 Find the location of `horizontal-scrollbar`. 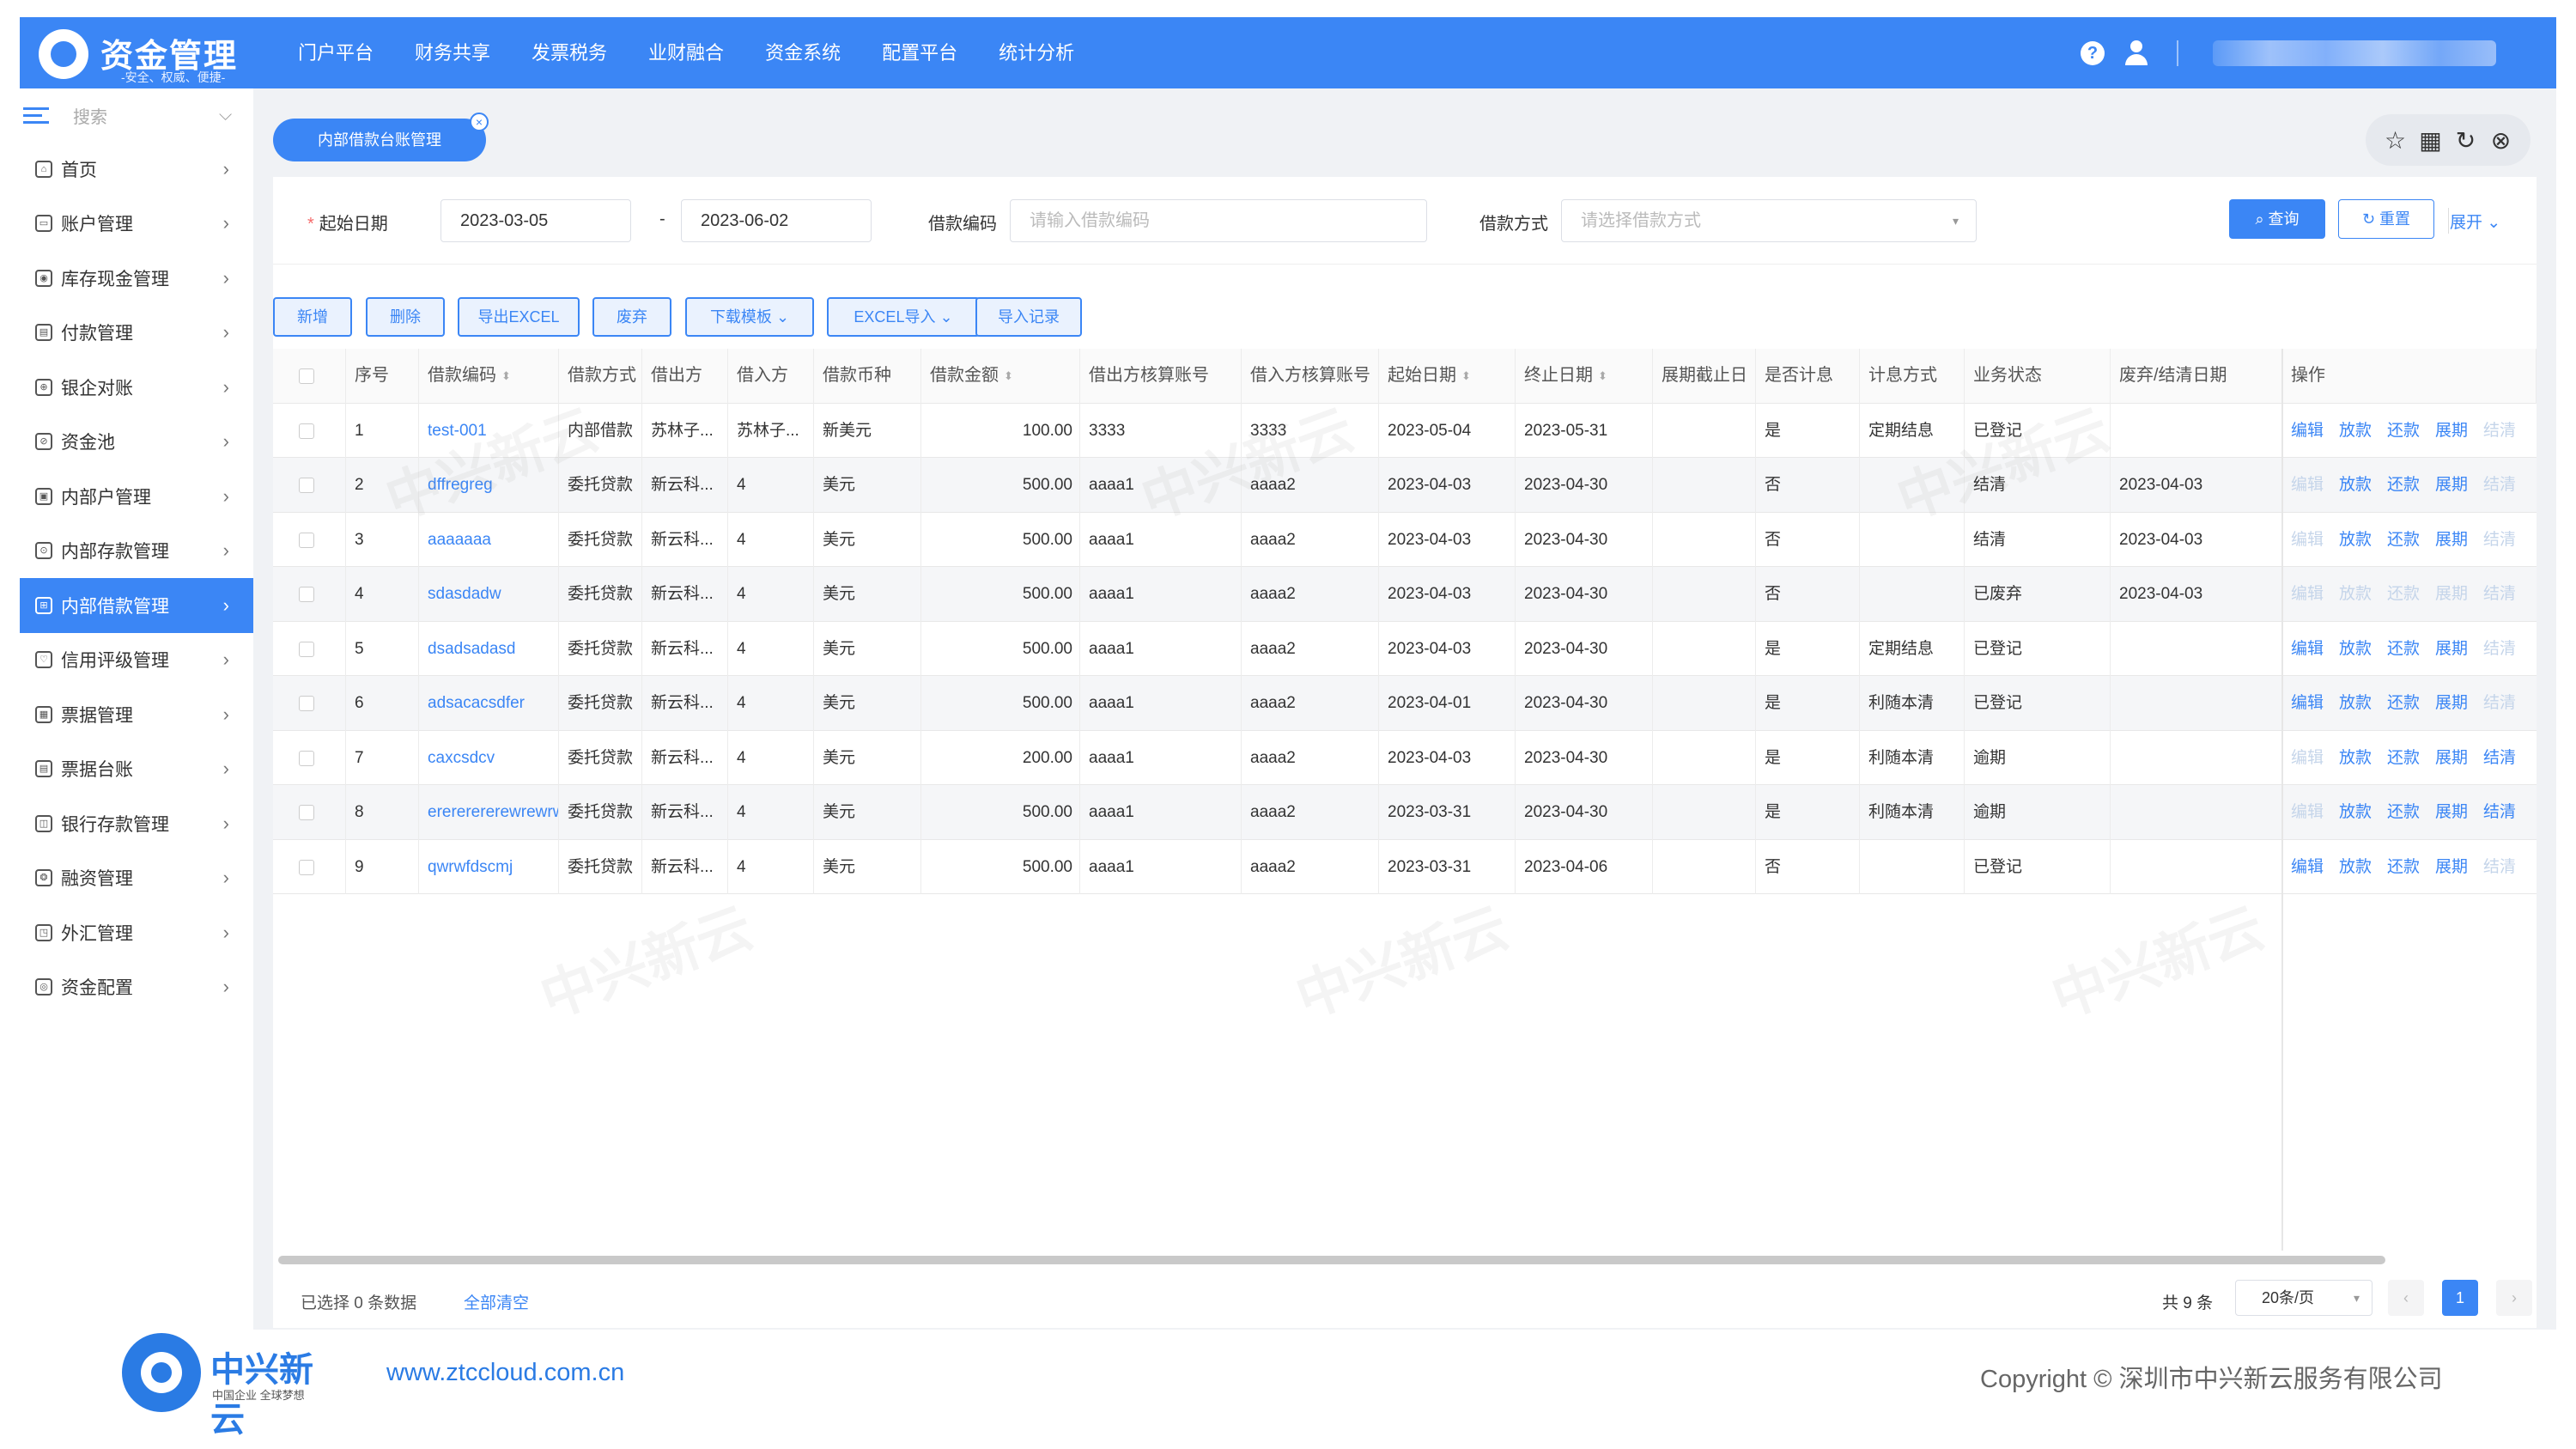

horizontal-scrollbar is located at coordinates (1331, 1260).